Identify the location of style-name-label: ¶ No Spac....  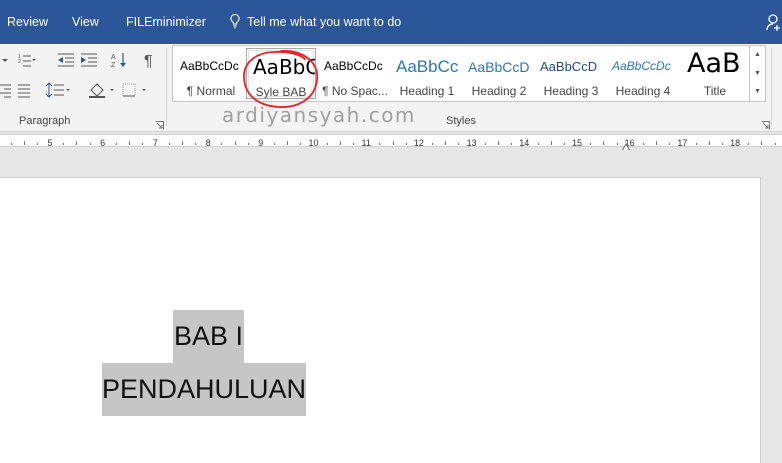
(355, 91).